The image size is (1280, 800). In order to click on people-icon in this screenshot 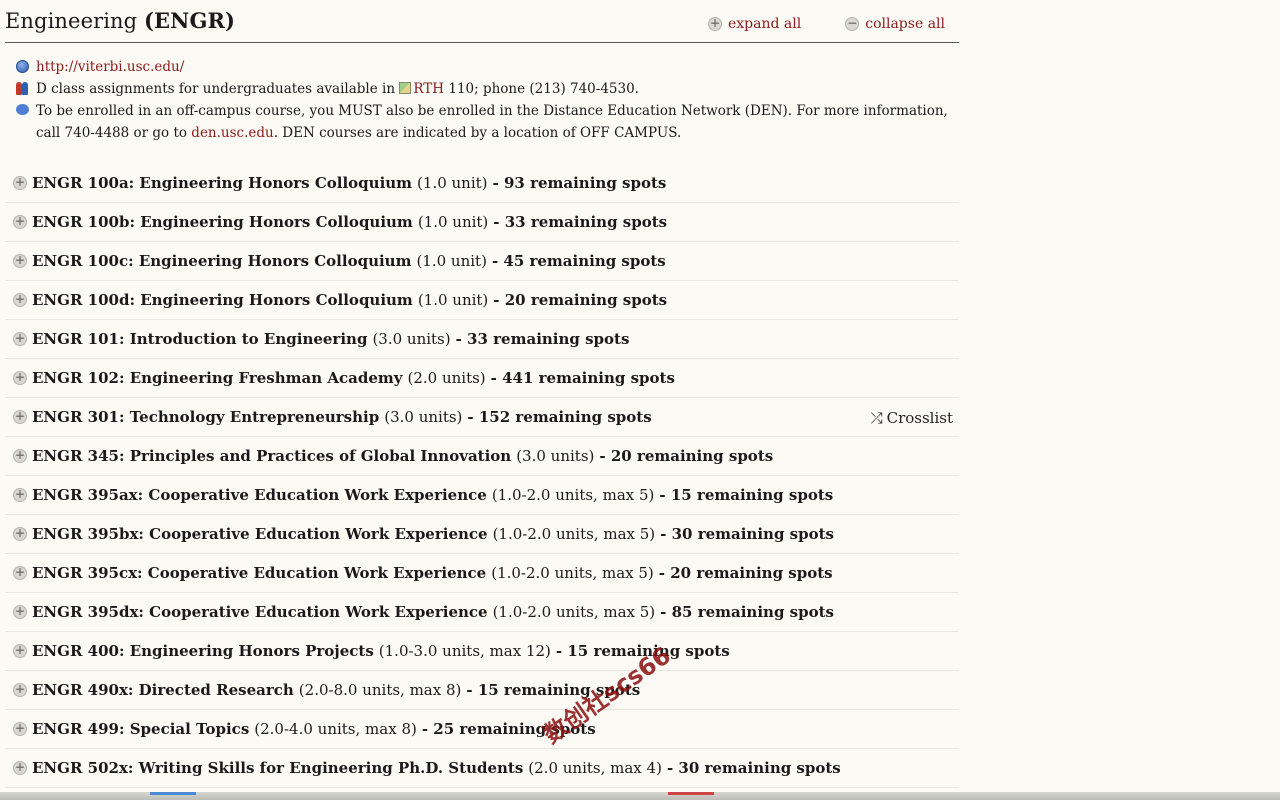, I will do `click(22, 88)`.